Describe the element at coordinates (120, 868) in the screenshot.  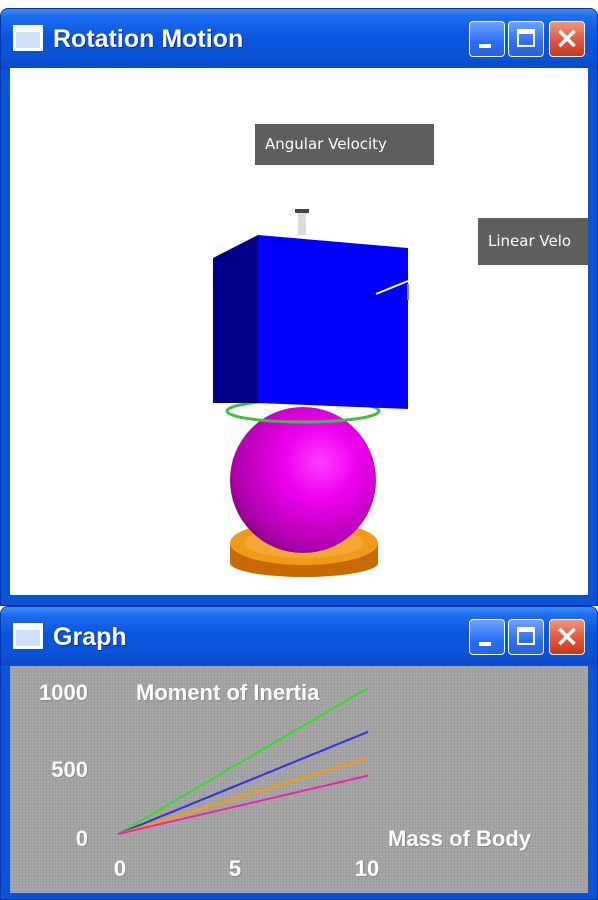
I see `x-tick-label: 0` at that location.